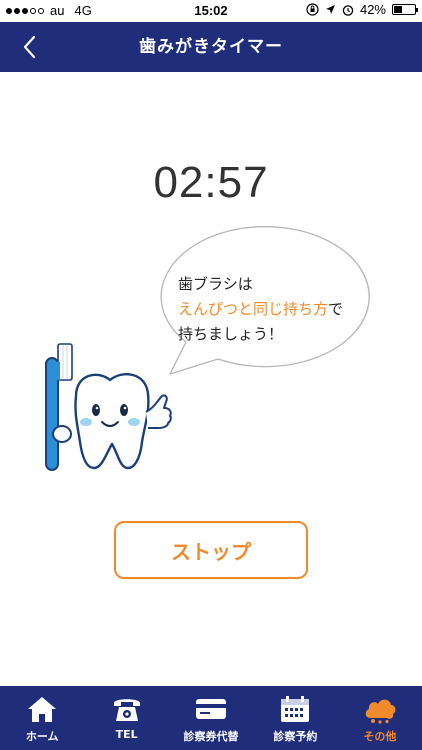 The width and height of the screenshot is (422, 750). What do you see at coordinates (59, 407) in the screenshot?
I see `toothbrush-icon` at bounding box center [59, 407].